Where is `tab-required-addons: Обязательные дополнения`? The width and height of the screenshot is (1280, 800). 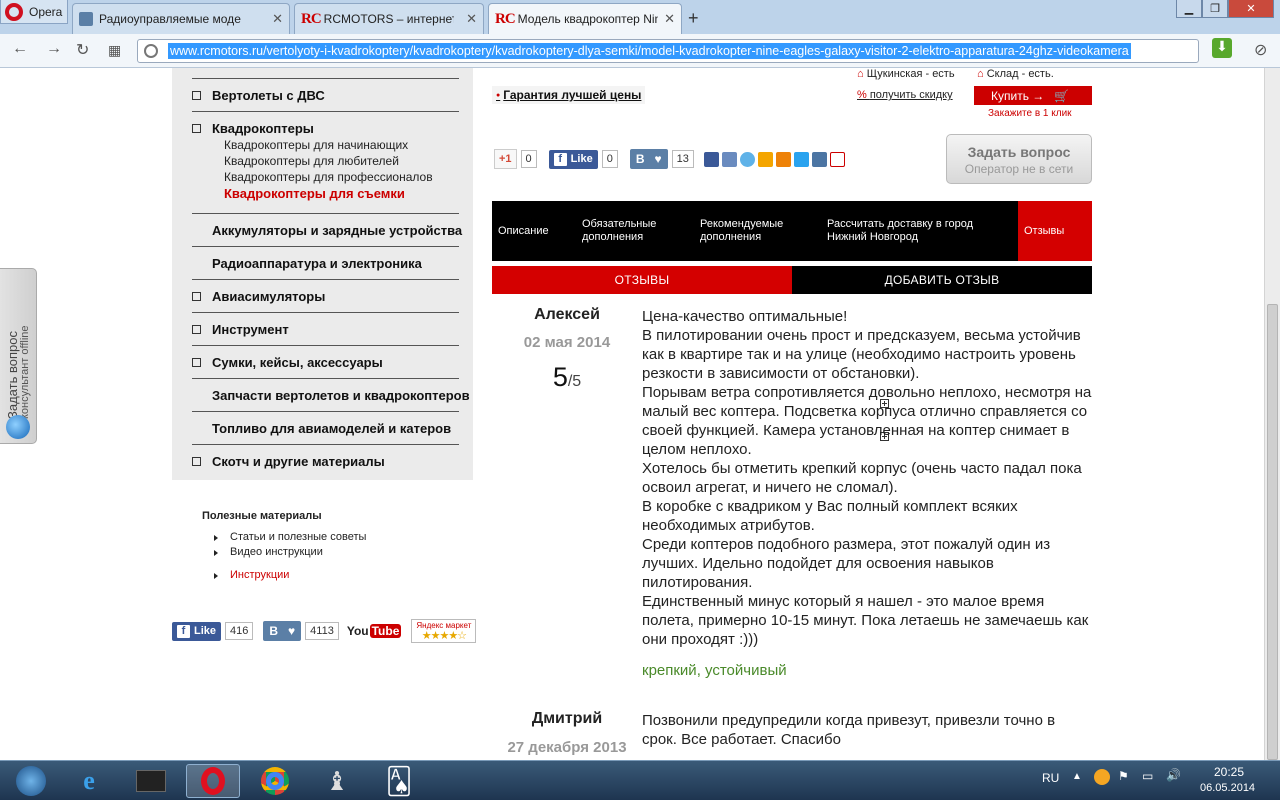
tab-required-addons: Обязательные дополнения is located at coordinates (637, 231).